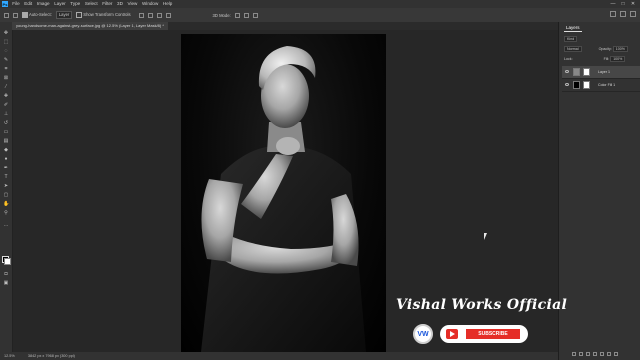  I want to click on move-tool-icon, so click(6, 15).